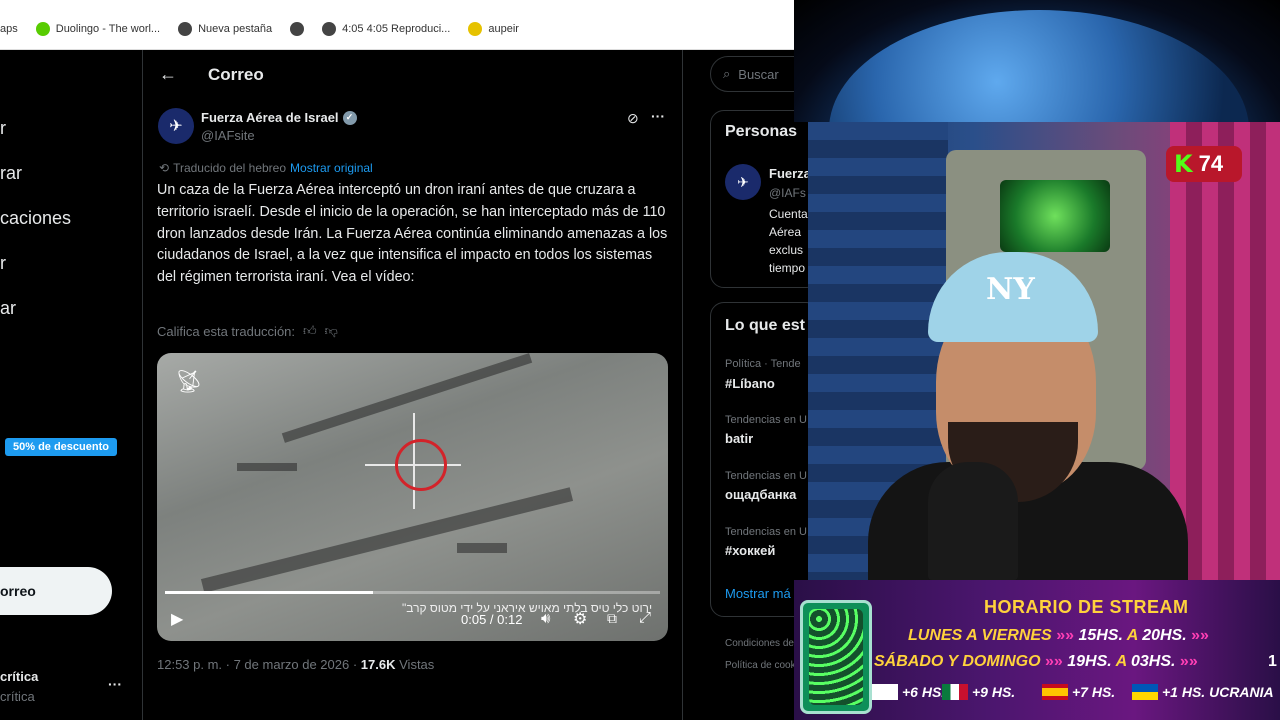  I want to click on person-bio-line: tiempo, so click(787, 268).